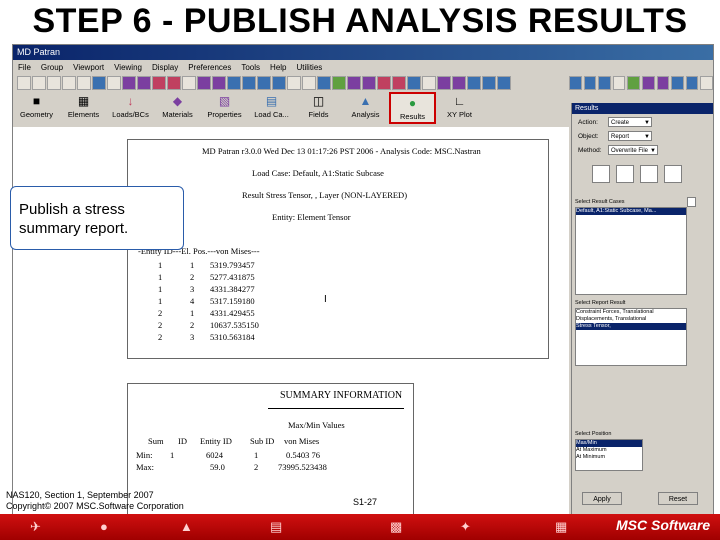  I want to click on menu-help: Help, so click(278, 68).